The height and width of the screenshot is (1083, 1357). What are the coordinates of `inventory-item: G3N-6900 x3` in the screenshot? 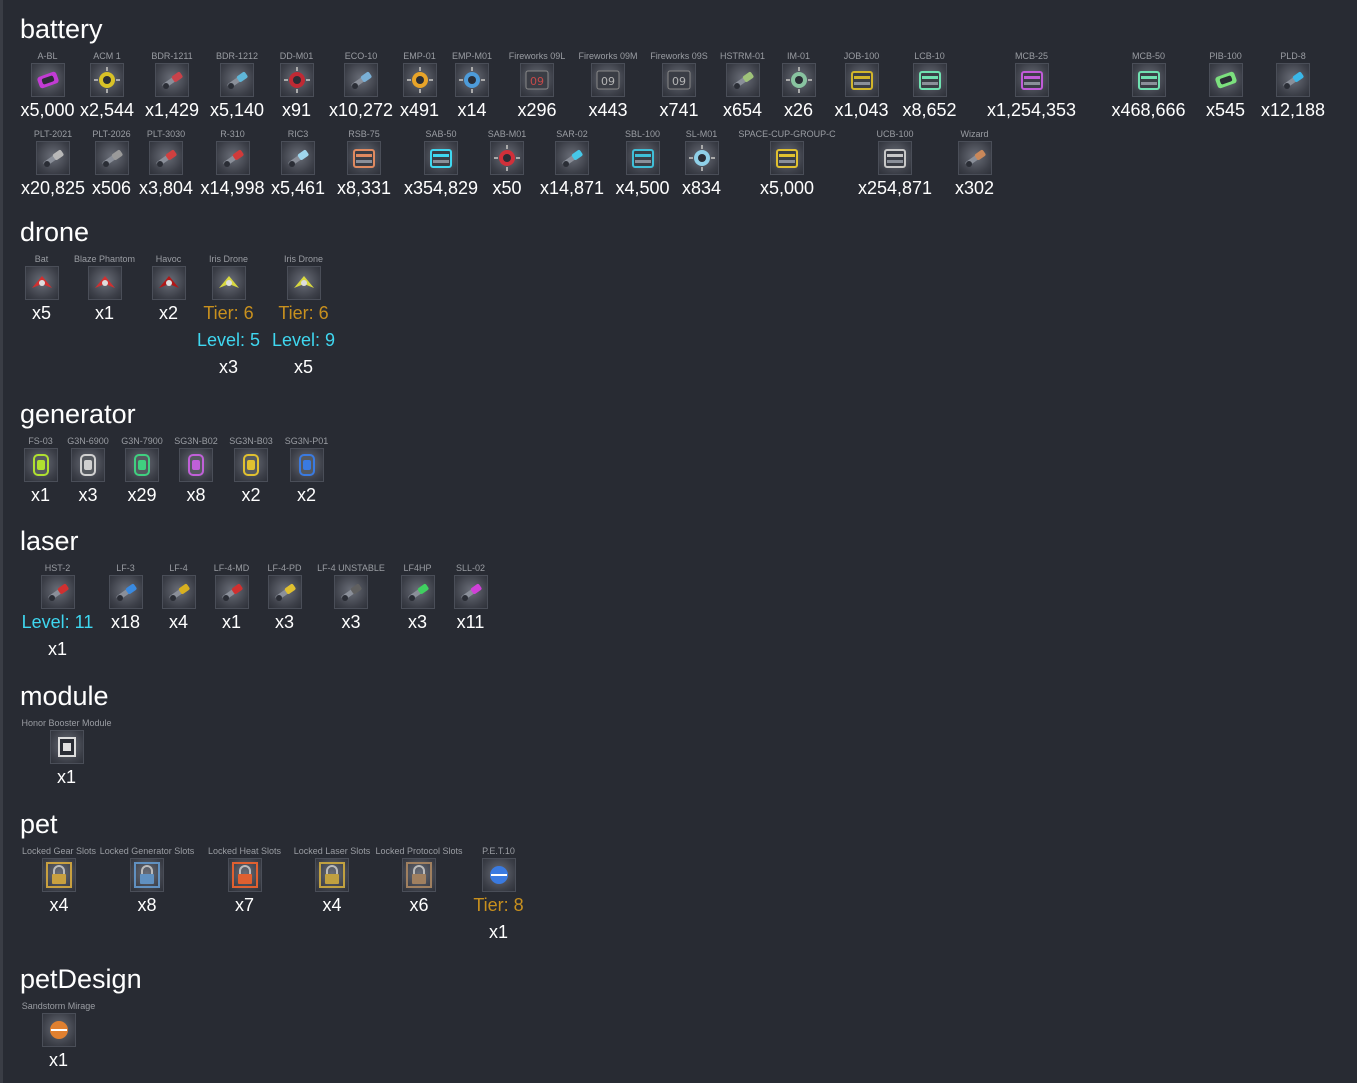 It's located at (88, 470).